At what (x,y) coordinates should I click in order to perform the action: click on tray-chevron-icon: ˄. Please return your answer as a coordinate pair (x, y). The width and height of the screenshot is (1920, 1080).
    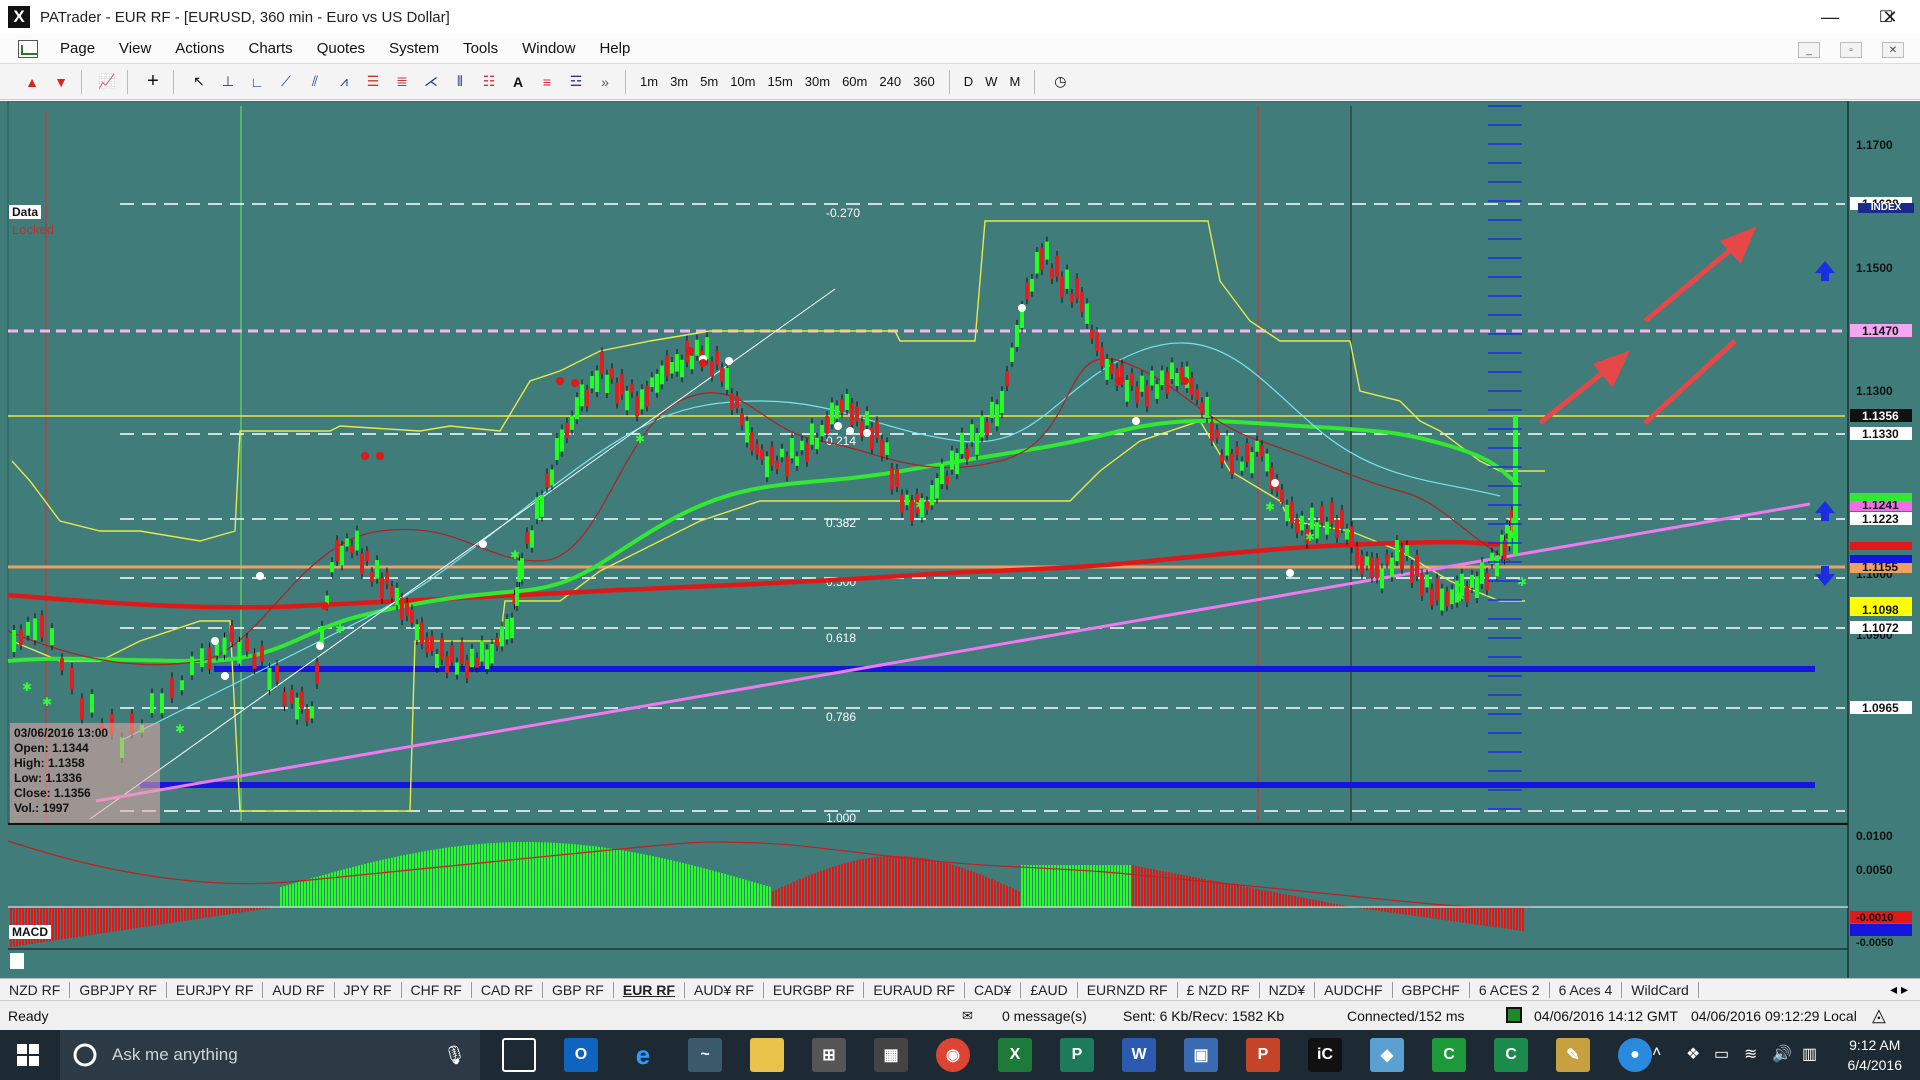
    Looking at the image, I should click on (1656, 1053).